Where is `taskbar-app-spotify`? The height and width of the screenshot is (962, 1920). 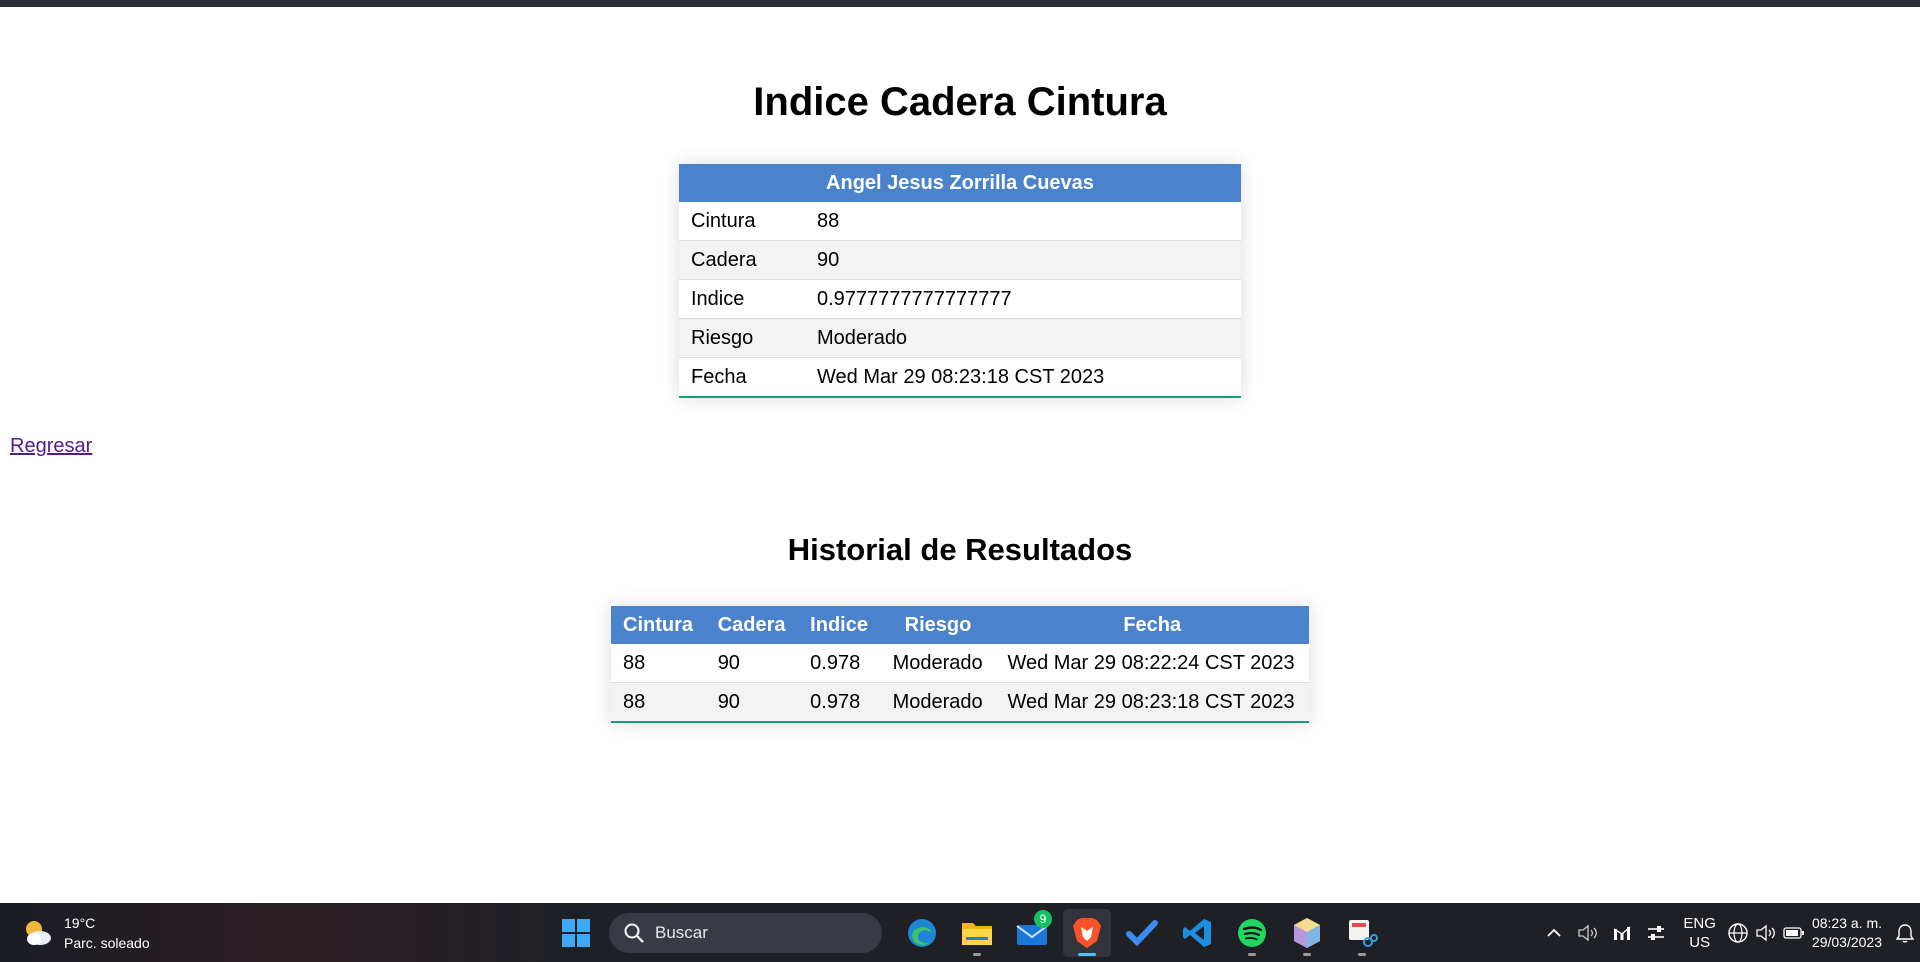 taskbar-app-spotify is located at coordinates (1252, 933).